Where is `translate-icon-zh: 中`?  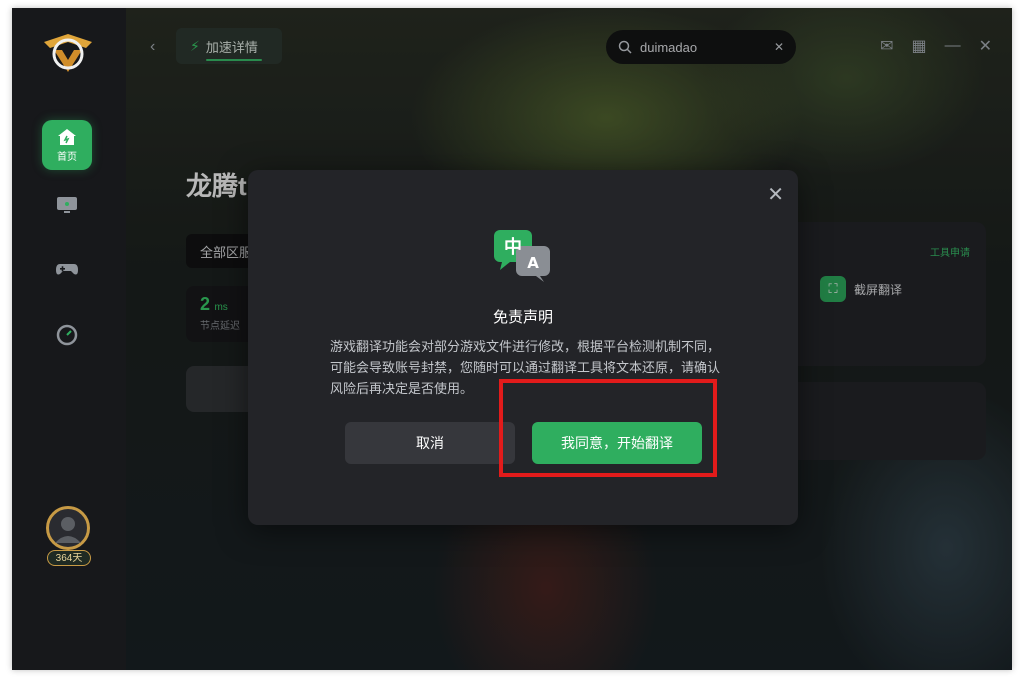
translate-icon-zh: 中 is located at coordinates (513, 247).